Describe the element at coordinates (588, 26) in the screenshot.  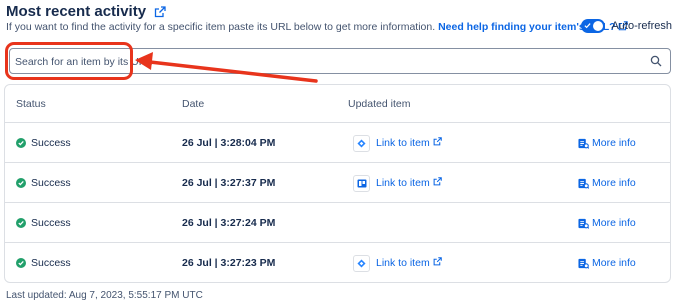
I see `check-icon` at that location.